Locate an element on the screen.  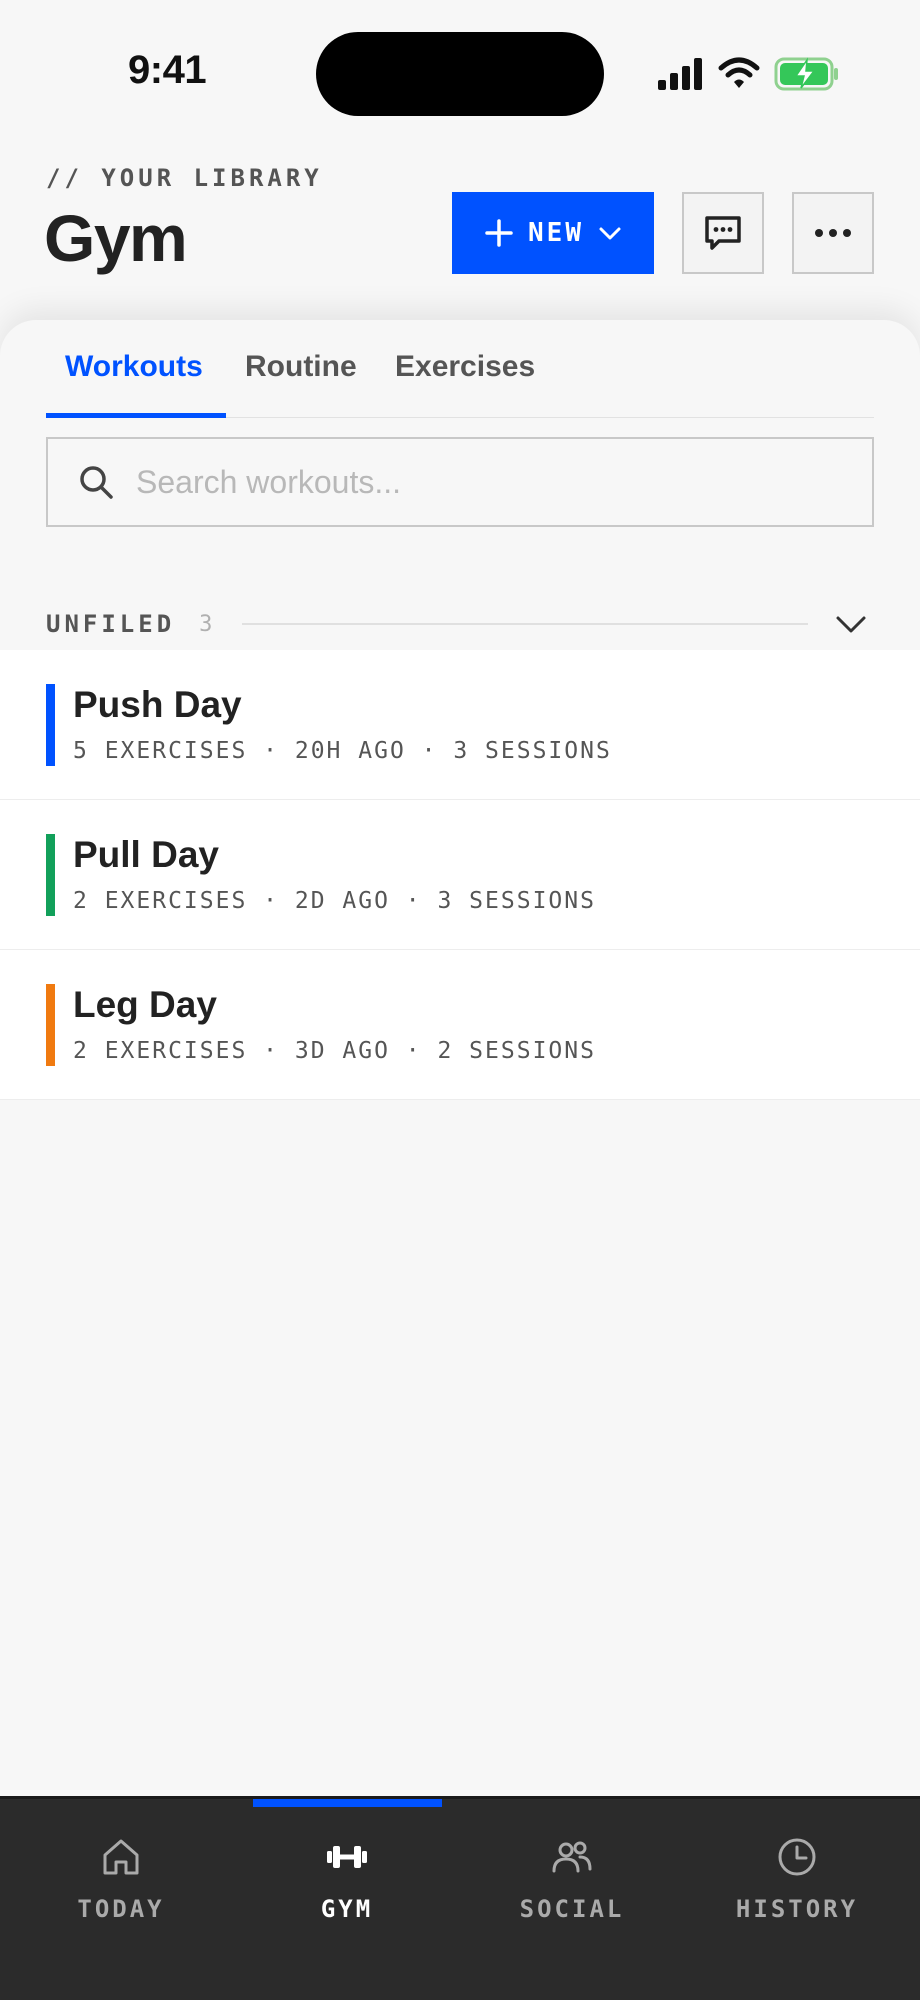
new-button: NEW is located at coordinates (553, 233).